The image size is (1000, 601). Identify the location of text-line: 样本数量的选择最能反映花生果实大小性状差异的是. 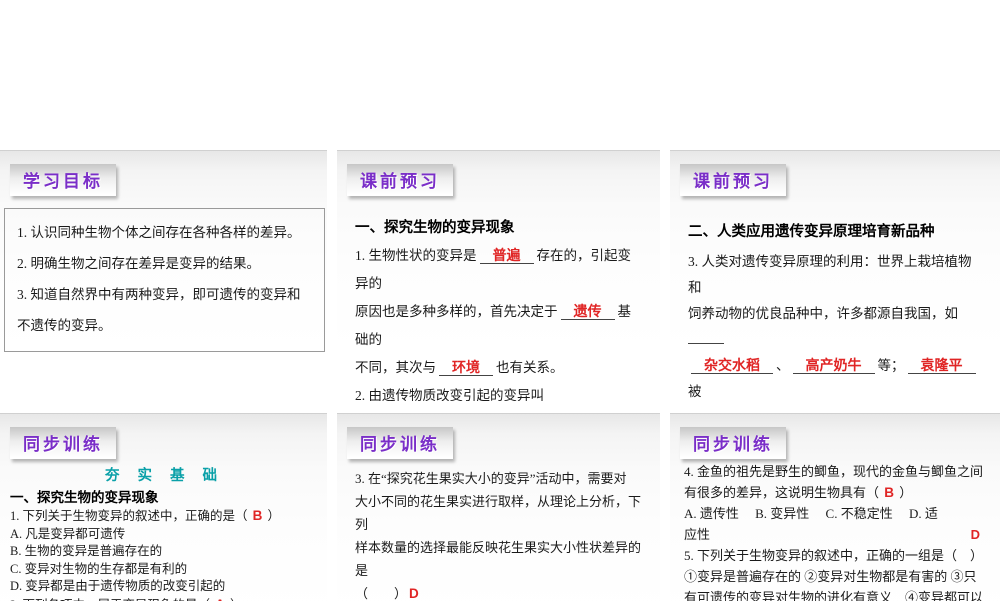
(499, 559).